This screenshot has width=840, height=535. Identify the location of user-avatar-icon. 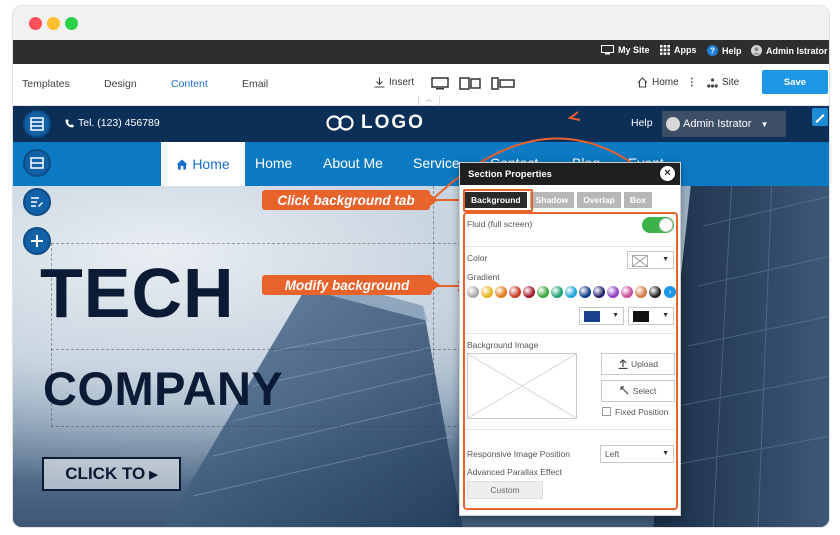
(756, 50).